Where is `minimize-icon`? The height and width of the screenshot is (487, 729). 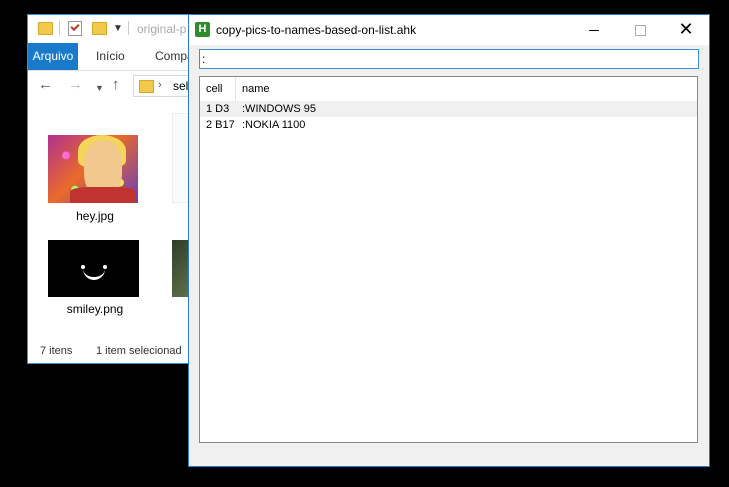 minimize-icon is located at coordinates (594, 30).